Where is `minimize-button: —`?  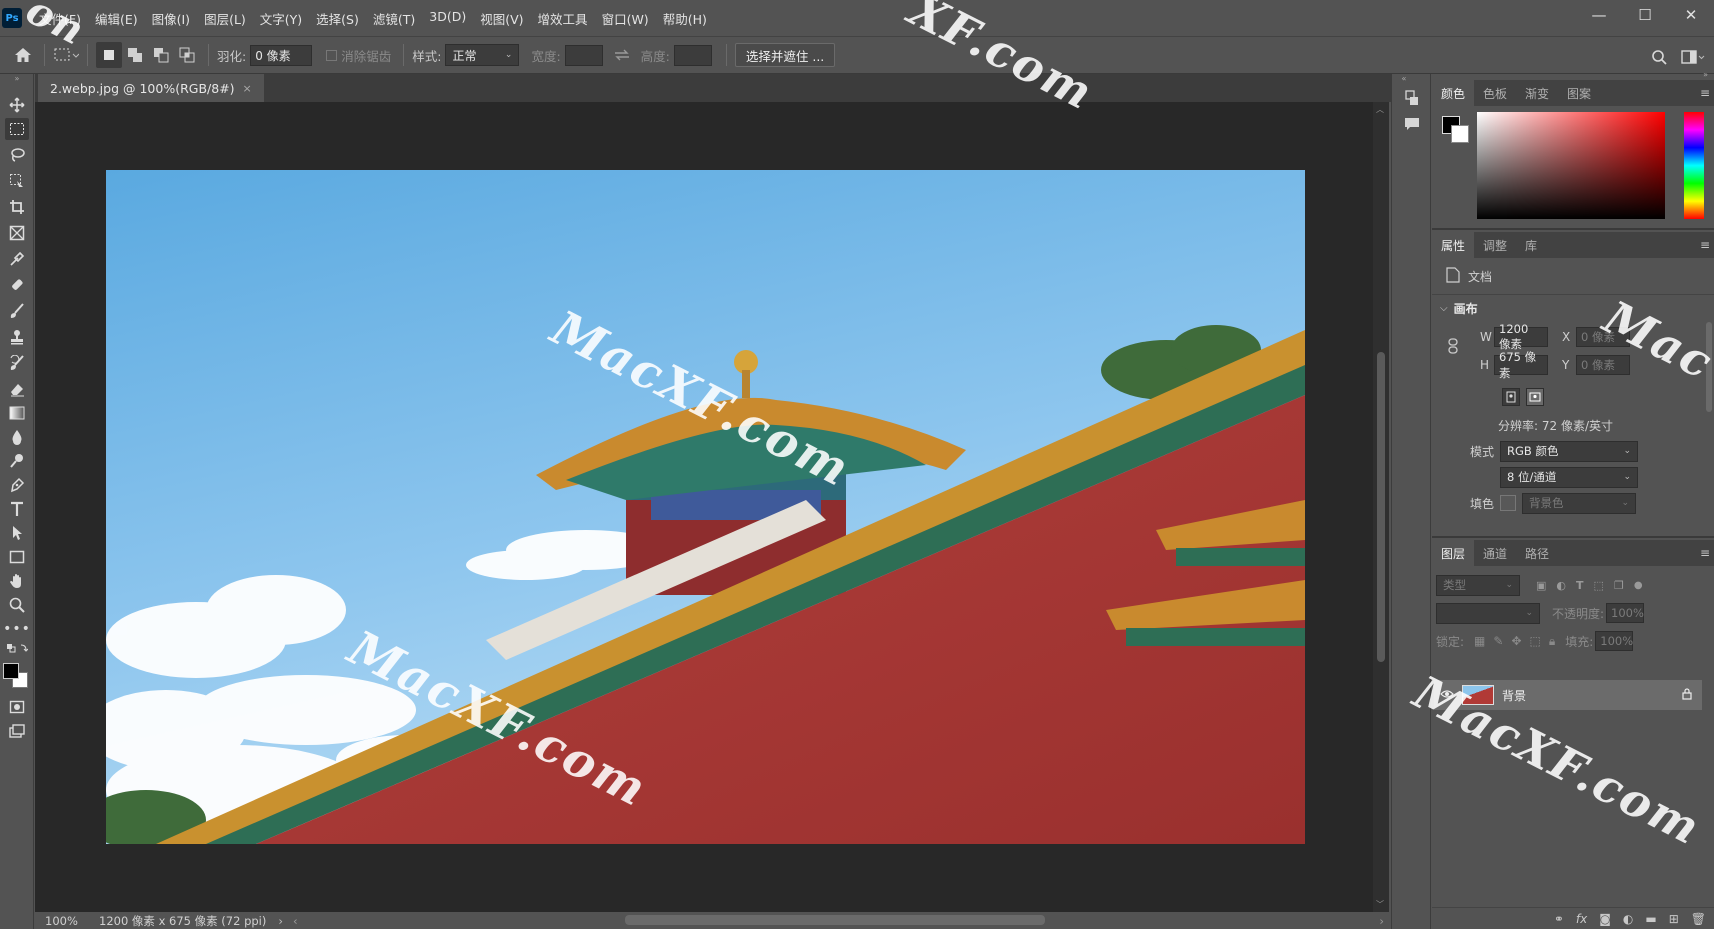
minimize-button: — is located at coordinates (1599, 15).